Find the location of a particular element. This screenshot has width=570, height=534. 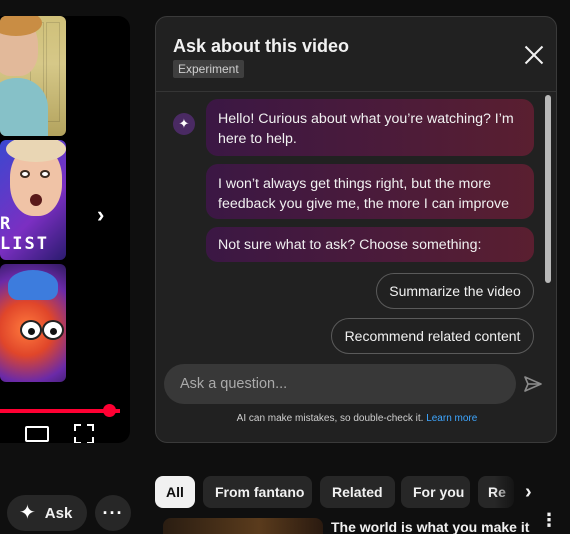

ask-button-label: Ask is located at coordinates (58, 513).